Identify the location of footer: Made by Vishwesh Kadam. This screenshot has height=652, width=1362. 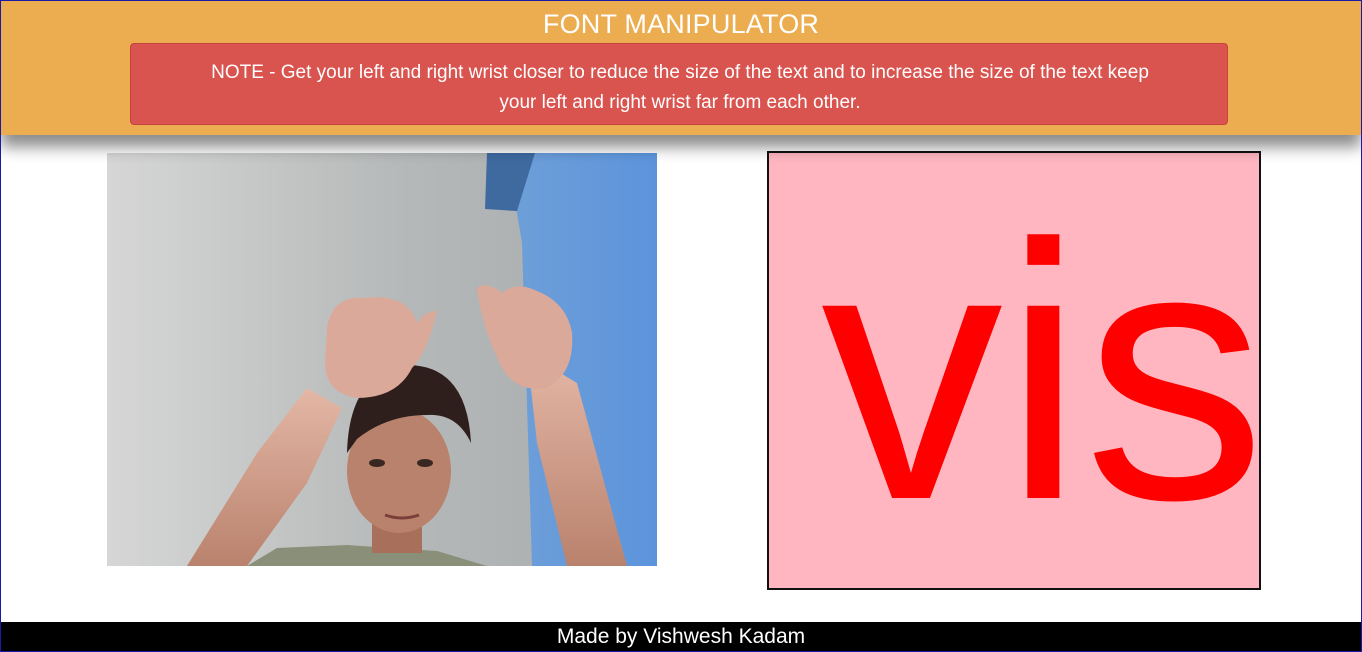
(681, 636).